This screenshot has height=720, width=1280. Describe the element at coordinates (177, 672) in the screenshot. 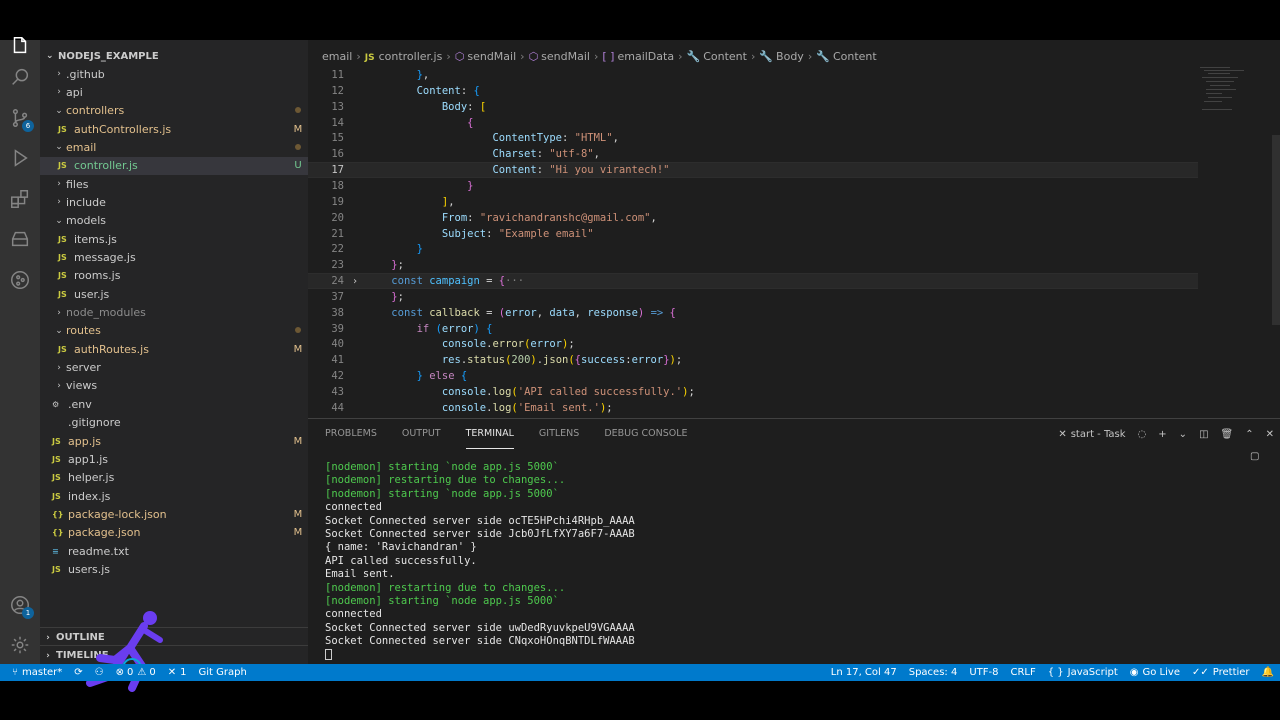

I see `ports-status: ✕ 1` at that location.